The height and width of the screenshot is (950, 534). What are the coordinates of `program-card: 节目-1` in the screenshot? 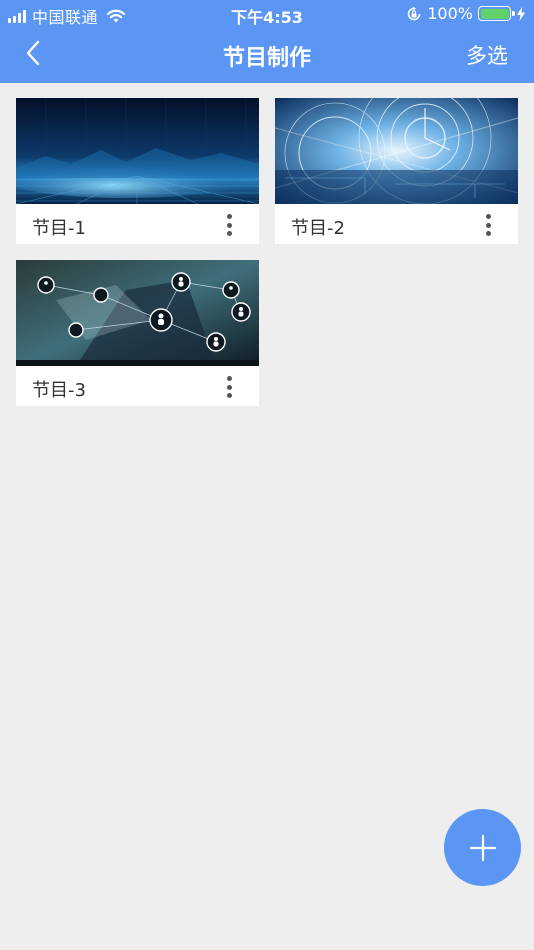 It's located at (137, 171).